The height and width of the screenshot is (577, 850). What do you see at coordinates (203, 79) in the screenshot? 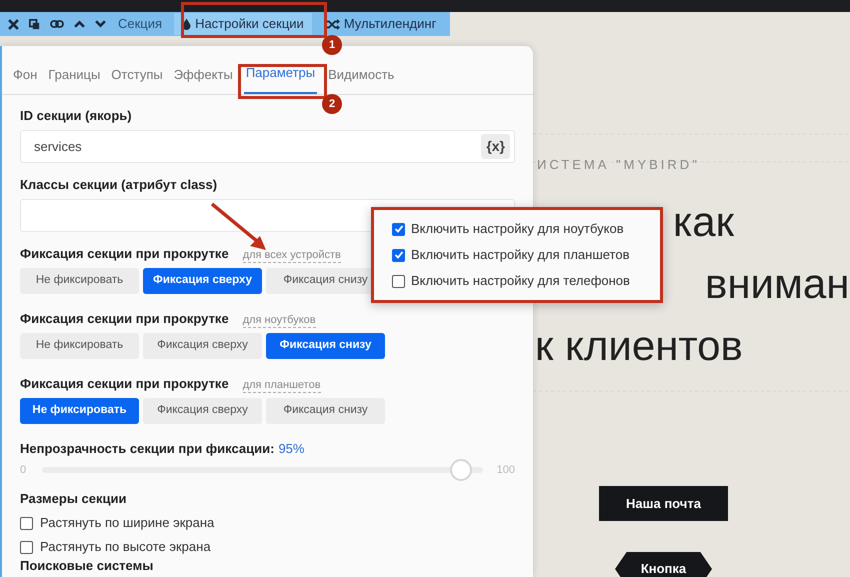
I see `tab: Эффекты` at bounding box center [203, 79].